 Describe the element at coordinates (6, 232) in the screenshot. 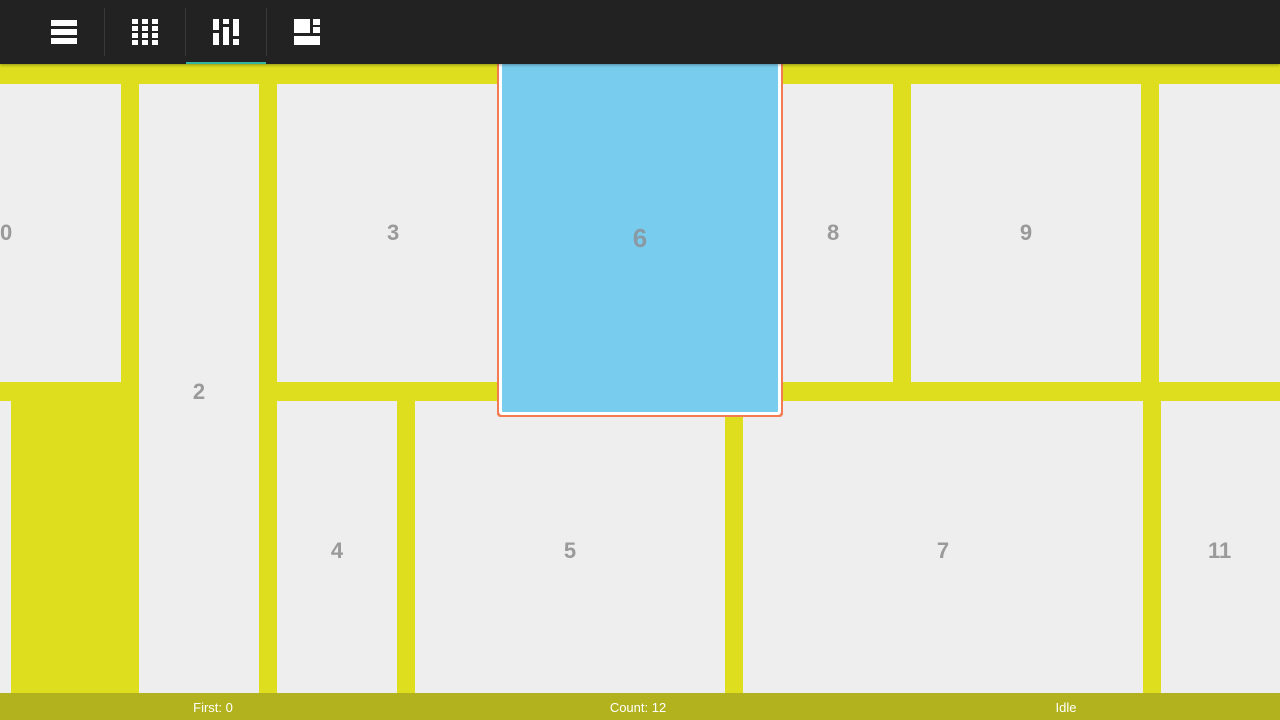

I see `item-label: 0` at that location.